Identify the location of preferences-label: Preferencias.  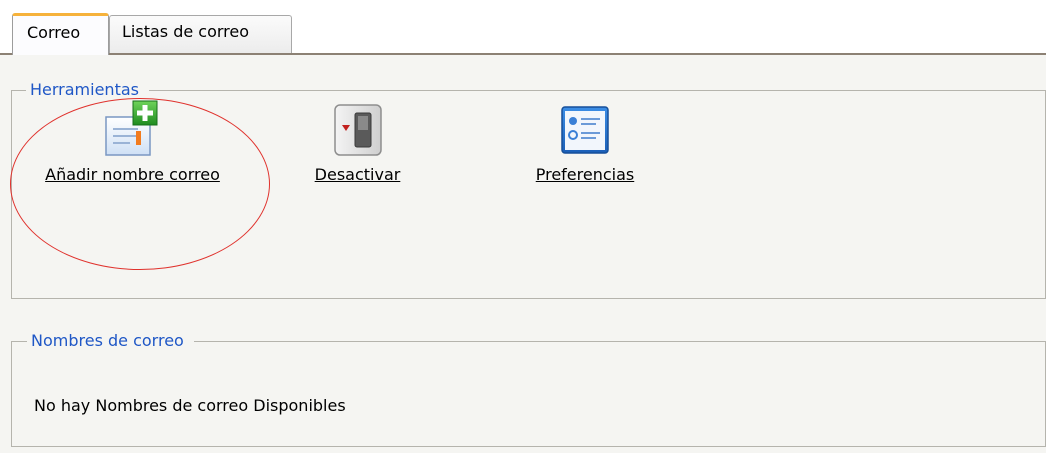
(585, 174).